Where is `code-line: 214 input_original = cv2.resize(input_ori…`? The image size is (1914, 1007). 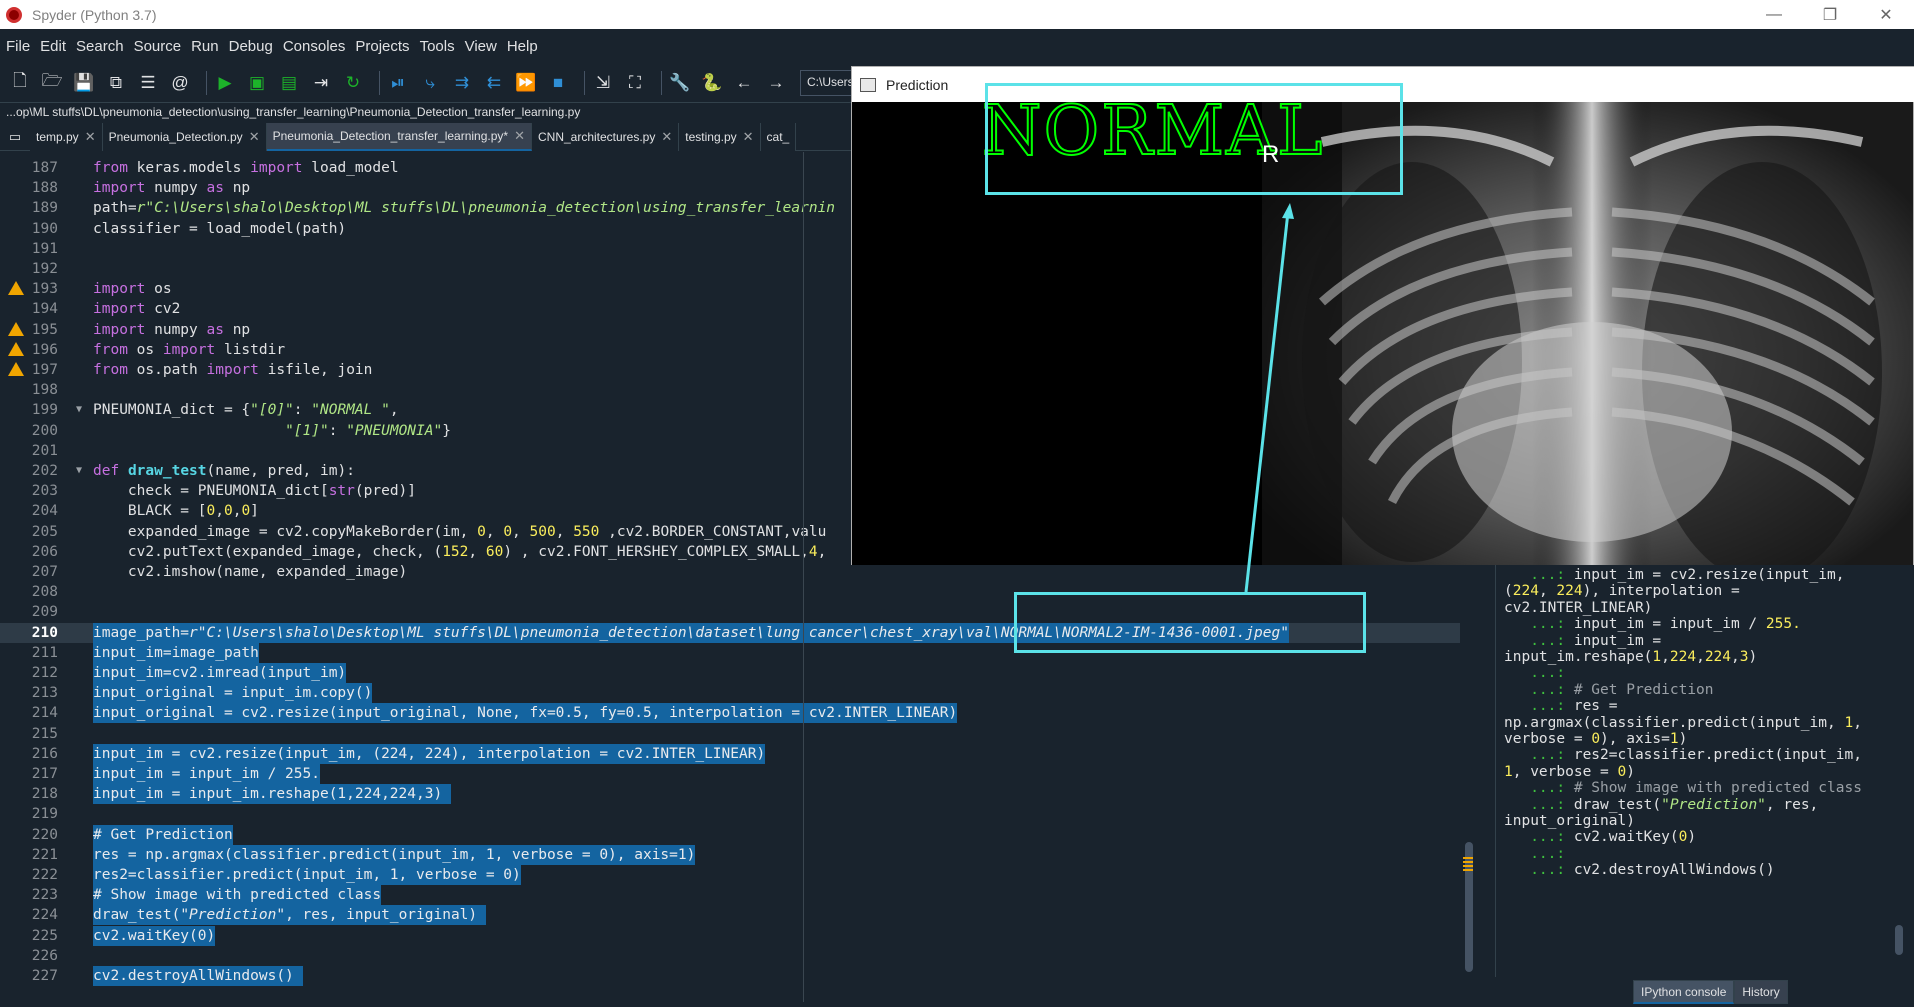
code-line: 214 input_original = cv2.resize(input_ori… is located at coordinates (730, 713).